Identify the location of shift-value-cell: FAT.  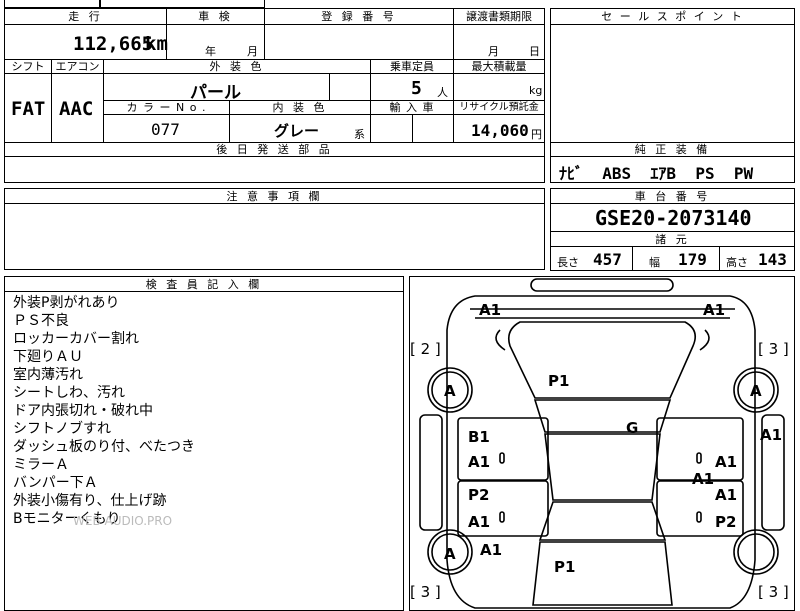
(28, 108).